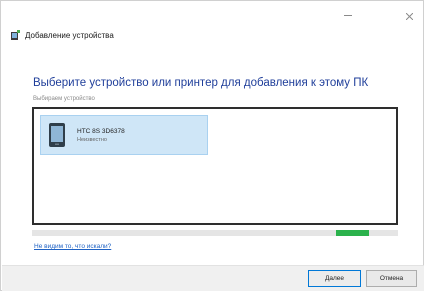  Describe the element at coordinates (352, 233) in the screenshot. I see `progress-fill` at that location.